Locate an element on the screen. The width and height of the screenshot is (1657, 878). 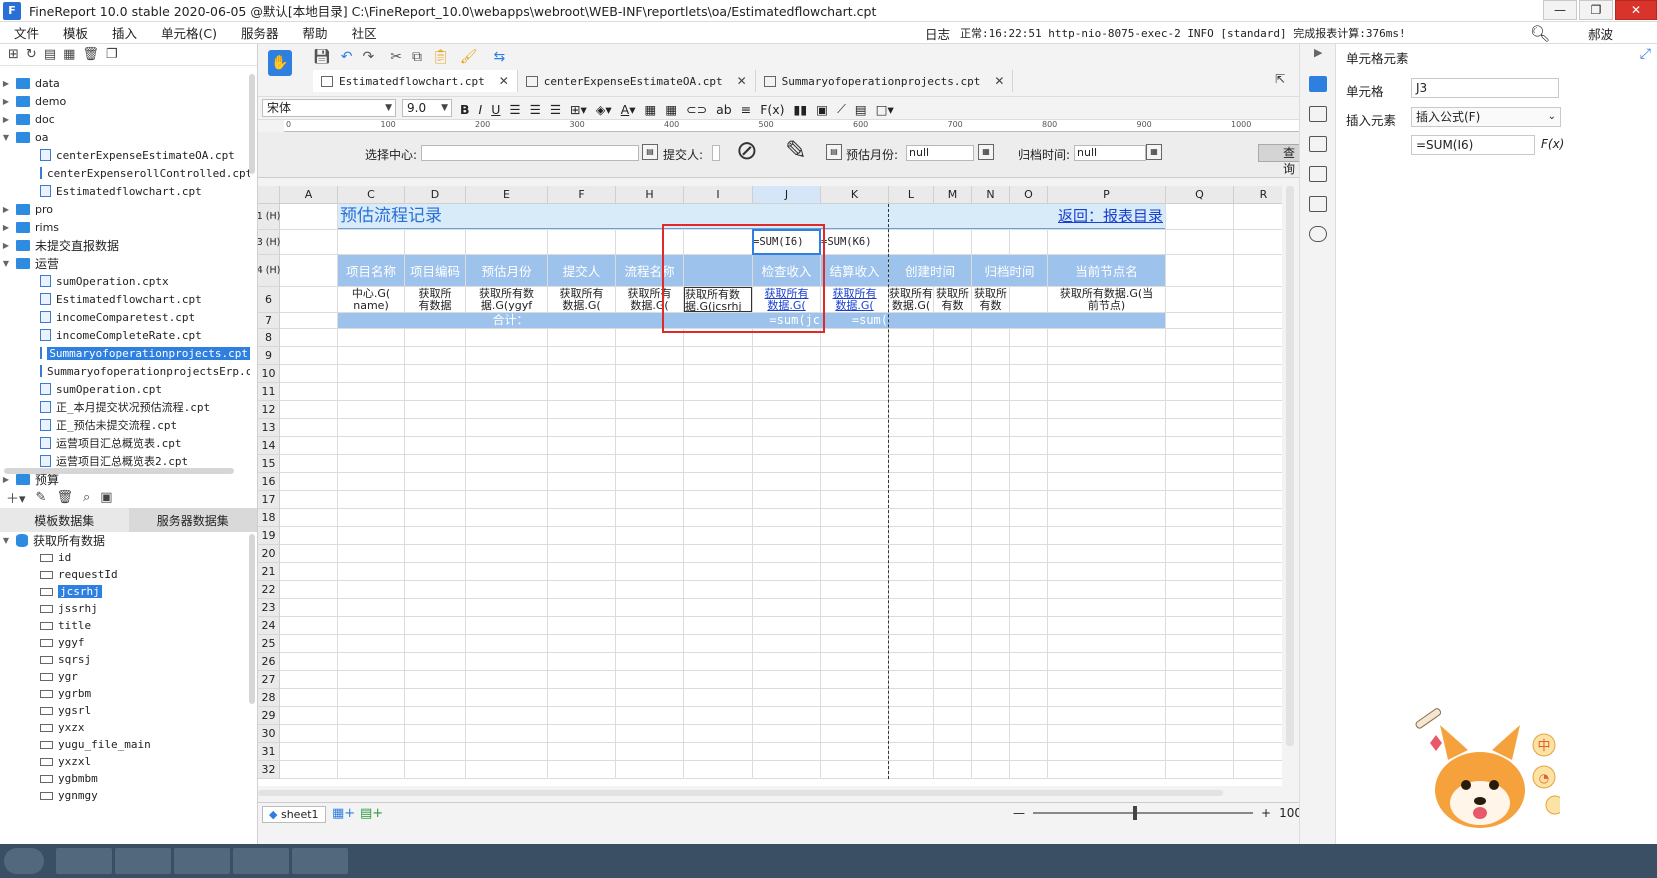
menu-community: 社区 is located at coordinates (362, 32).